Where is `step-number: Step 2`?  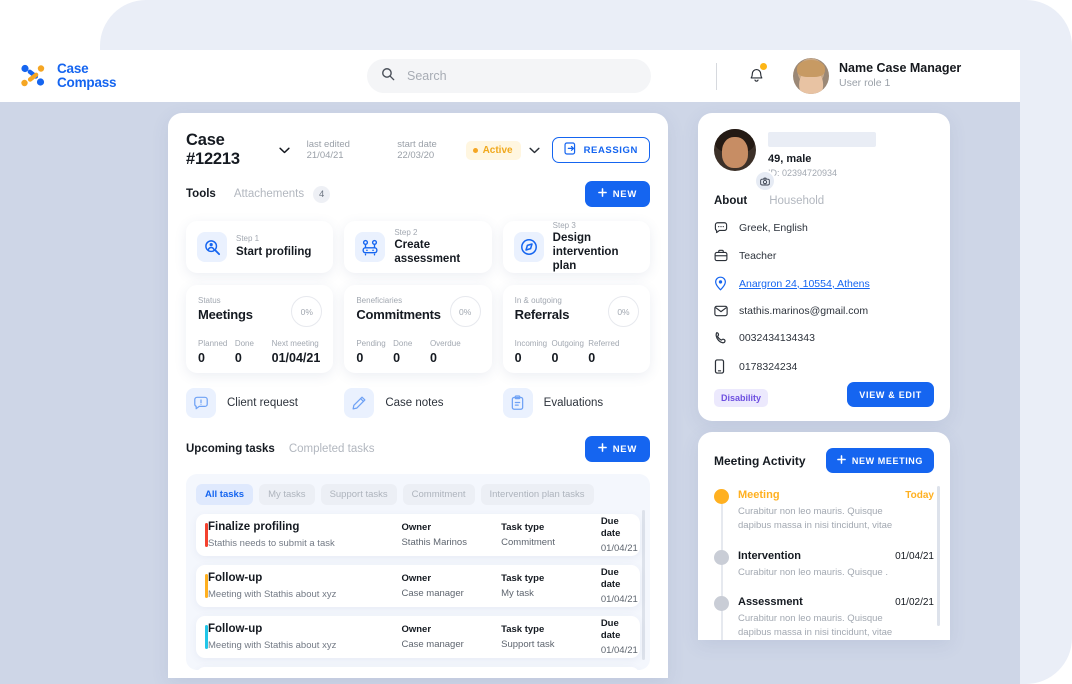 step-number: Step 2 is located at coordinates (406, 232).